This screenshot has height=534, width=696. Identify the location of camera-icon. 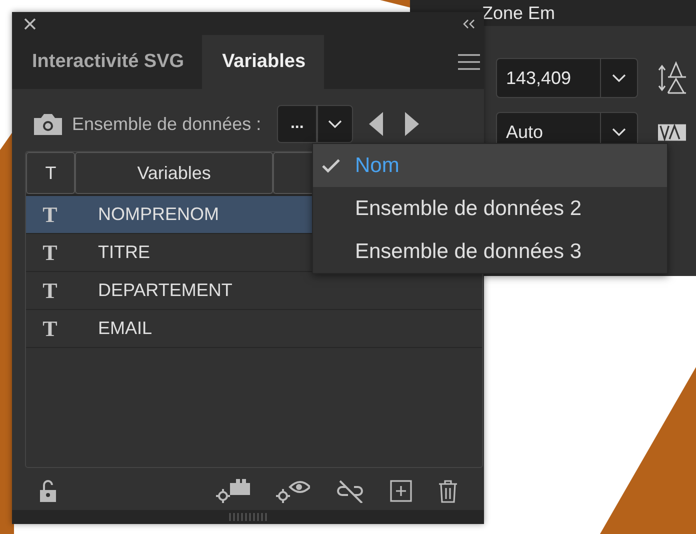
(48, 124).